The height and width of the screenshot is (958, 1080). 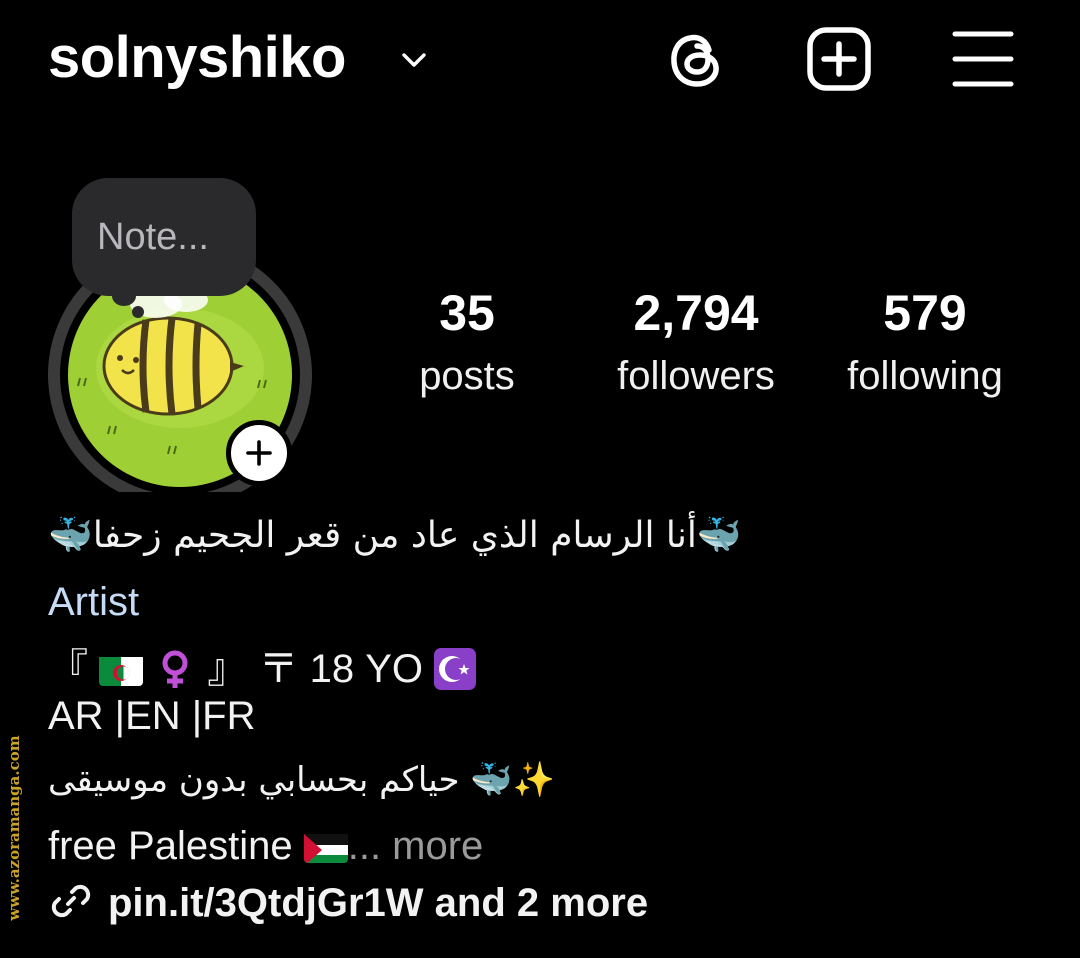 I want to click on following-stat: 579 following, so click(x=925, y=347).